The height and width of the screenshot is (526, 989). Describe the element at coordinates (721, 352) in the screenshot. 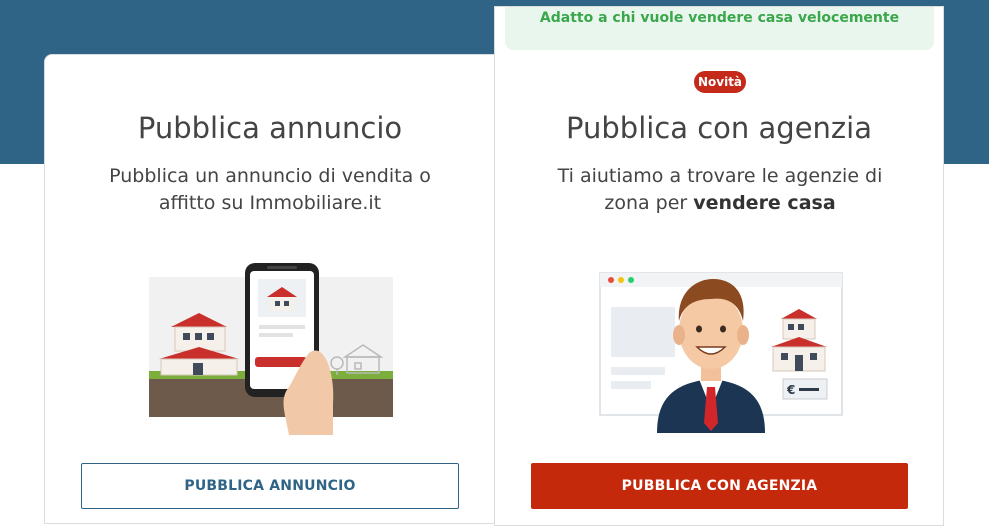

I see `agent-and-browser-illustration: €` at that location.